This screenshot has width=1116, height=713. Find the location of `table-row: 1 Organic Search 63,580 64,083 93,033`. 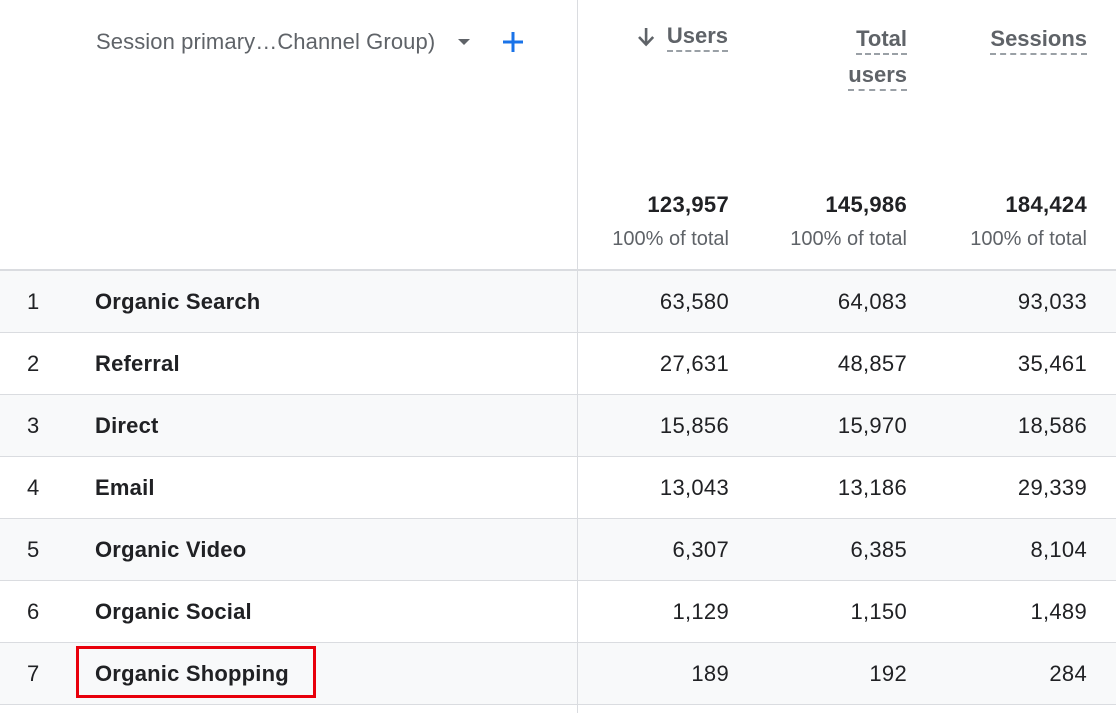

table-row: 1 Organic Search 63,580 64,083 93,033 is located at coordinates (558, 302).